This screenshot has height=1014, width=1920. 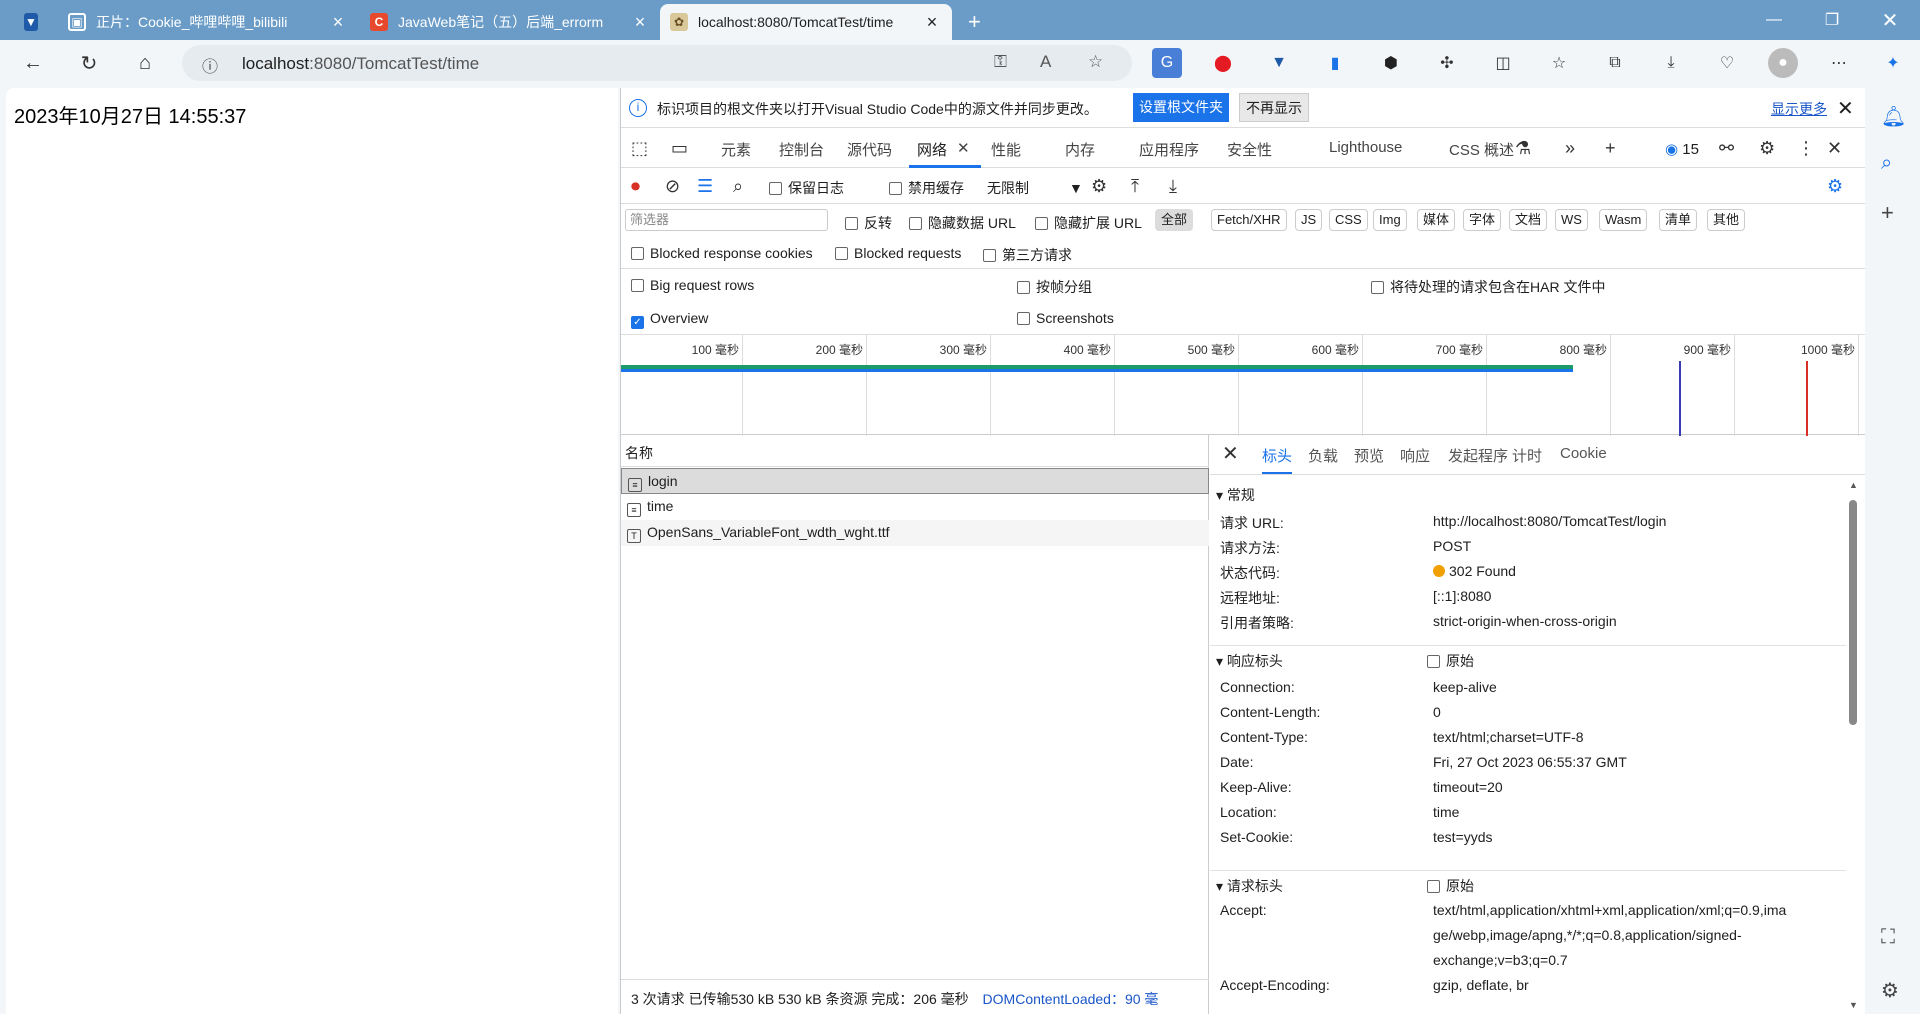 I want to click on filter-chip-img: Img, so click(x=1390, y=220).